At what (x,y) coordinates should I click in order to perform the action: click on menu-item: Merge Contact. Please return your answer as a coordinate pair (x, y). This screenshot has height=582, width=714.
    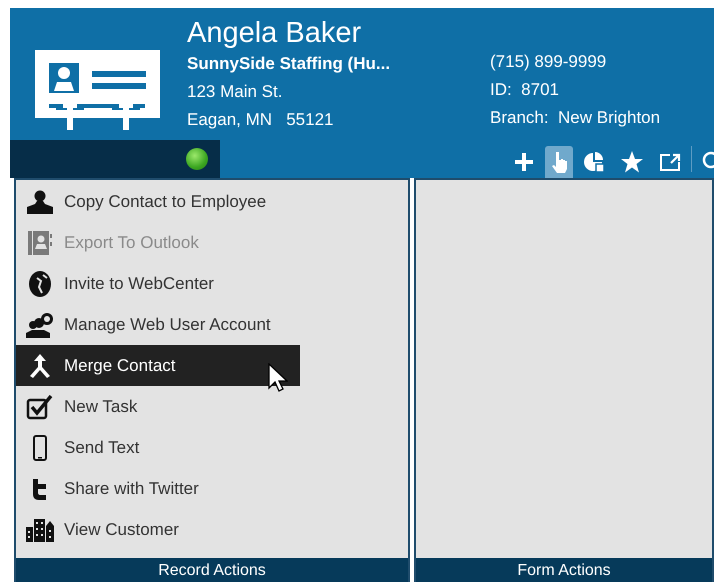
    Looking at the image, I should click on (158, 365).